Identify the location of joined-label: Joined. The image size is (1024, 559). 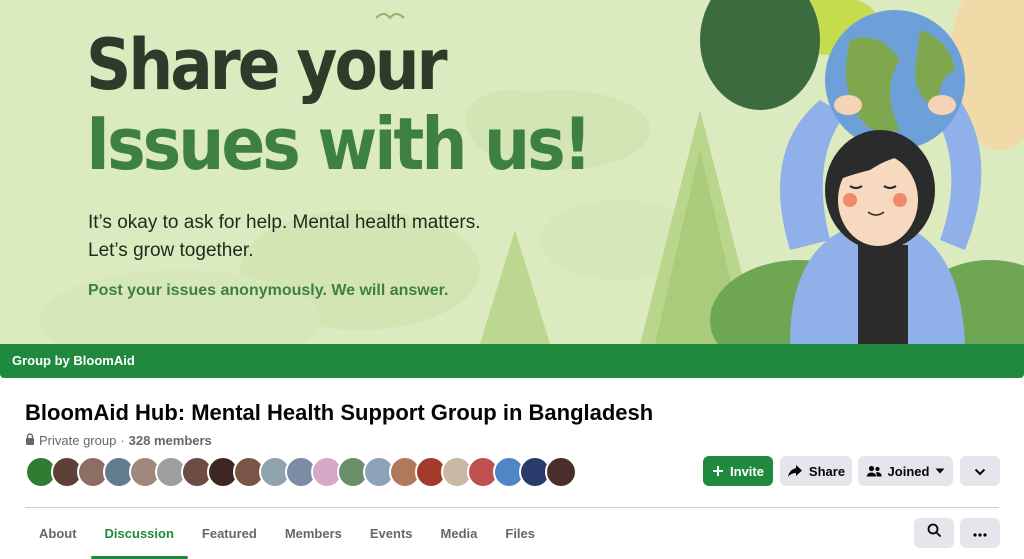
(908, 471).